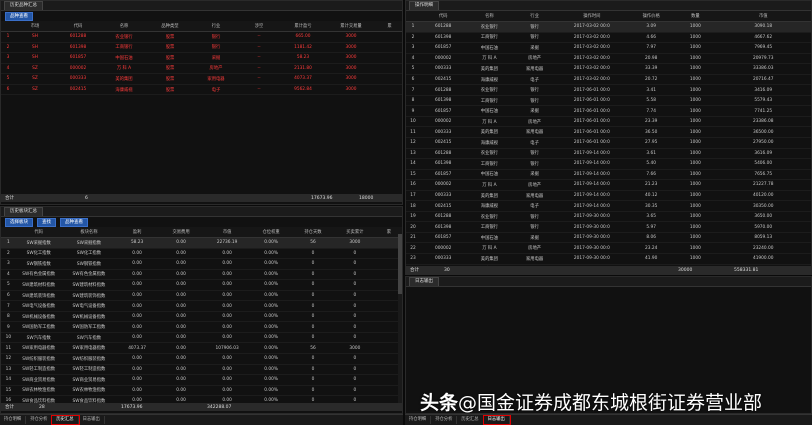  I want to click on column-header: 涉空, so click(259, 26).